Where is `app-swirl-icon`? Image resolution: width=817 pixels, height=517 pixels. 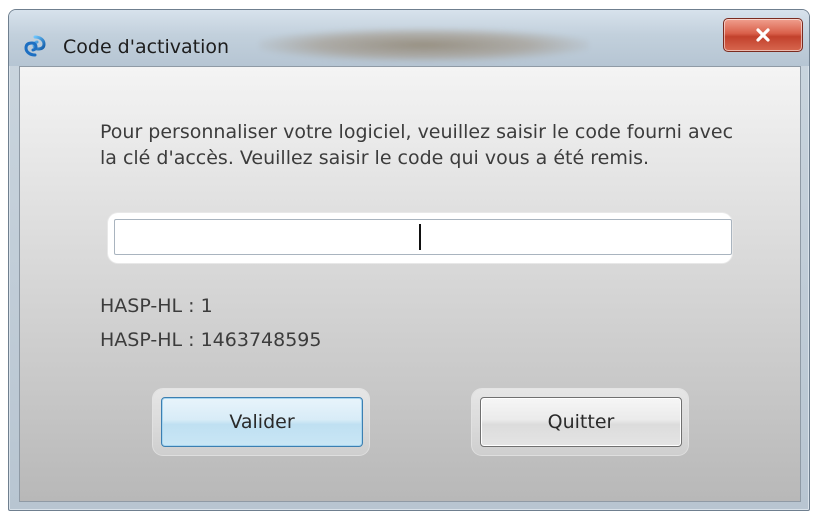 app-swirl-icon is located at coordinates (35, 46).